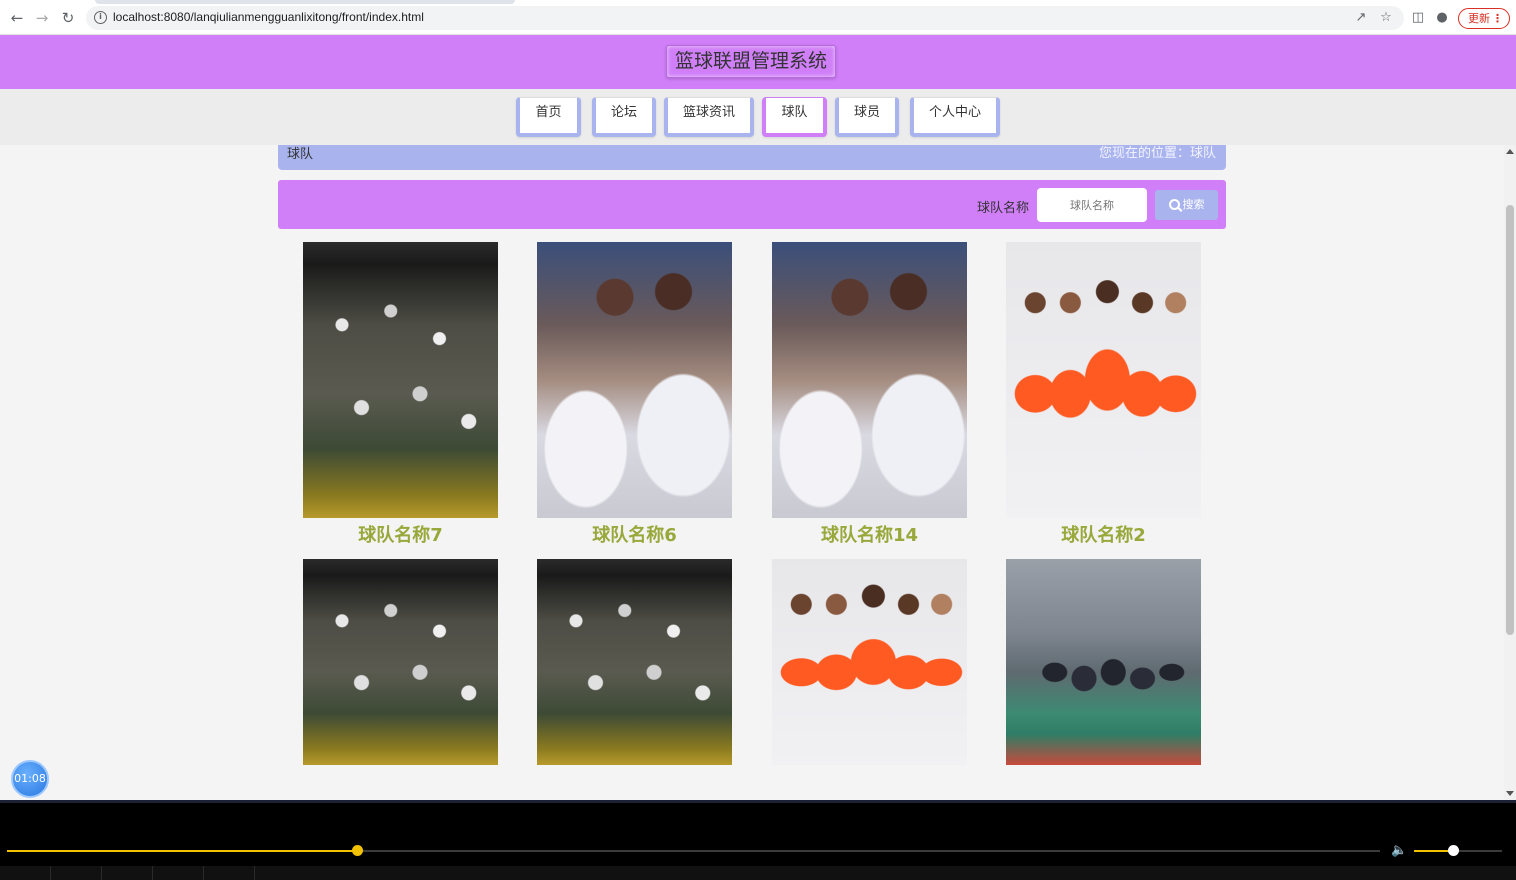  What do you see at coordinates (400, 534) in the screenshot?
I see `team-name: 球队名称7` at bounding box center [400, 534].